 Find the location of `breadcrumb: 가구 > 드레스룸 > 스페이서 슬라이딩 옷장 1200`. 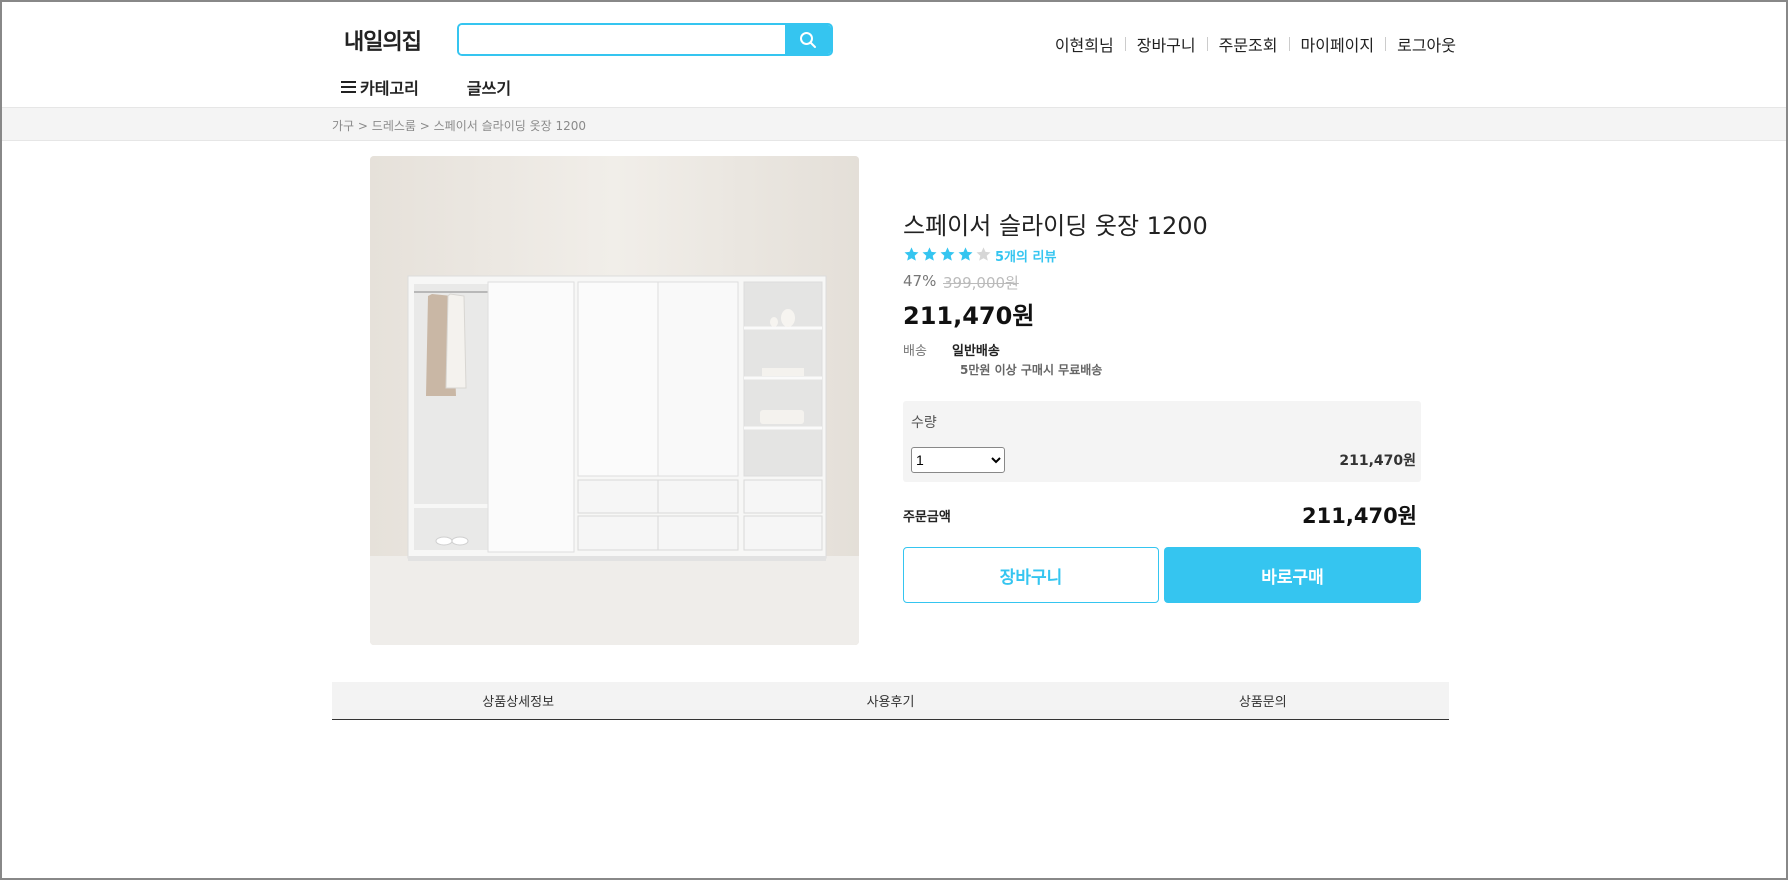

breadcrumb: 가구 > 드레스룸 > 스페이서 슬라이딩 옷장 1200 is located at coordinates (459, 125).